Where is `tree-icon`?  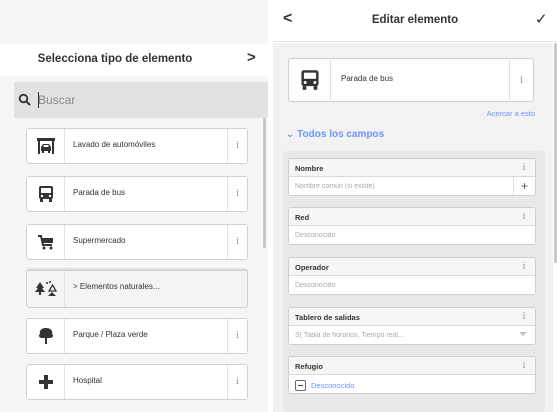
tree-icon is located at coordinates (46, 336).